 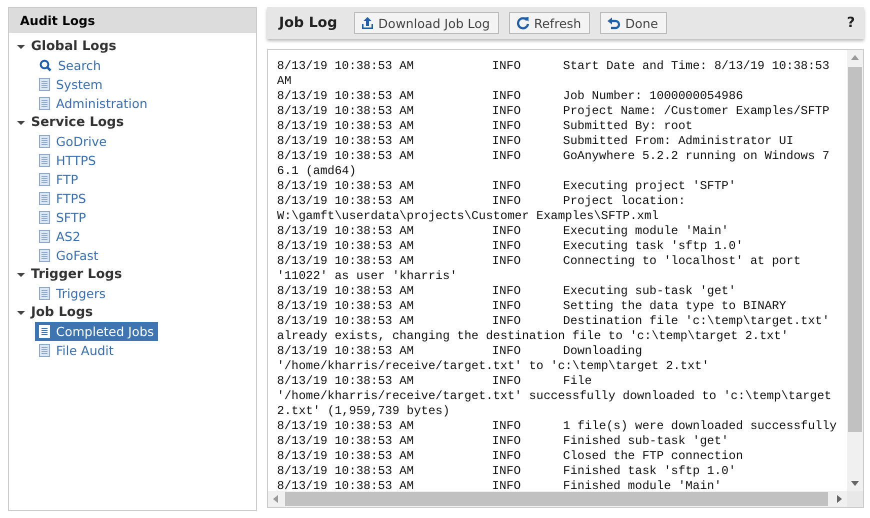 What do you see at coordinates (553, 329) in the screenshot?
I see `log-entry: 8/13/19 10:38:53 AM INFO Destination file 'c:\temp\target.txt' already exists, changing the destination file to 'c:\temp\target 2.txt'` at bounding box center [553, 329].